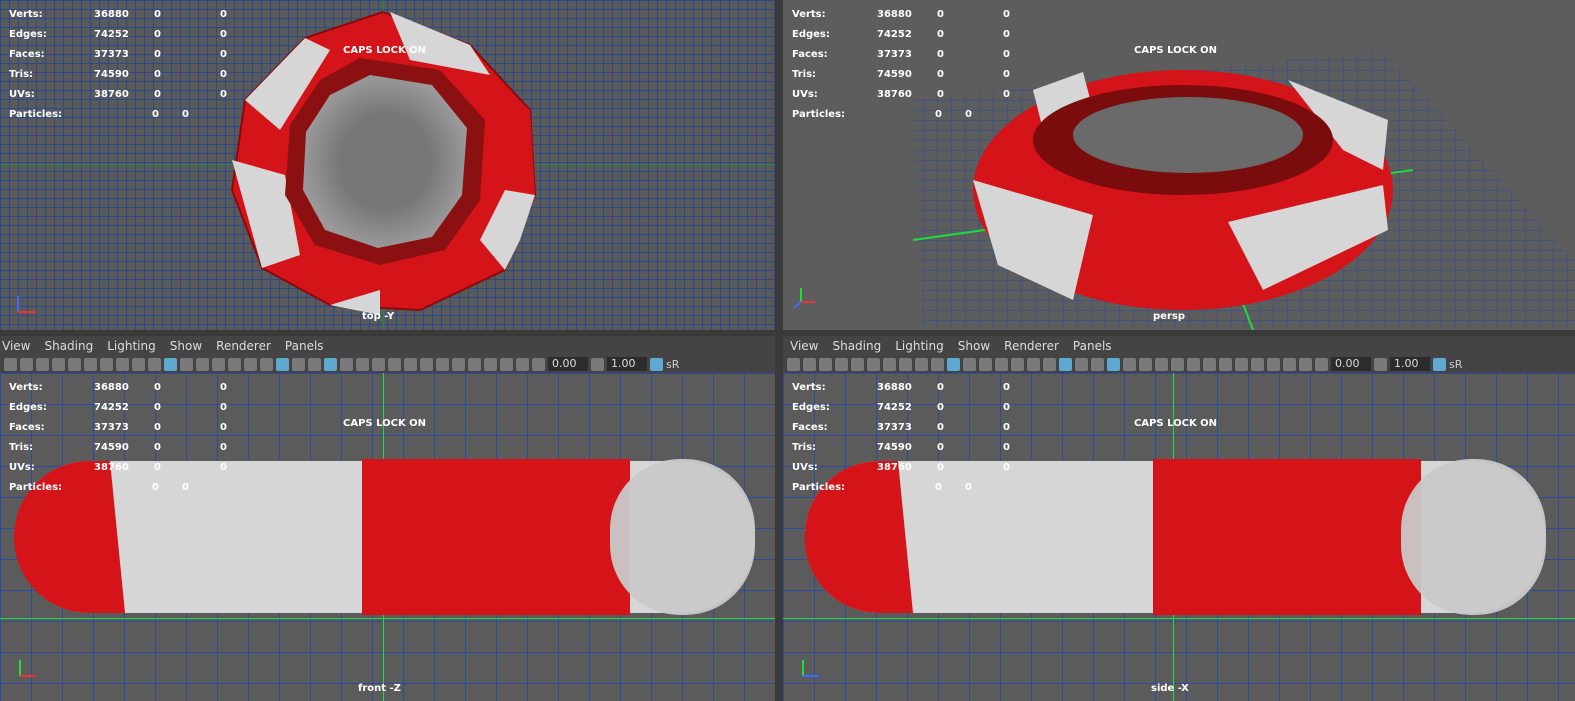 This screenshot has height=701, width=1575. Describe the element at coordinates (1179, 345) in the screenshot. I see `panel-menubar: View Shading Lighting Show Renderer Panels` at that location.